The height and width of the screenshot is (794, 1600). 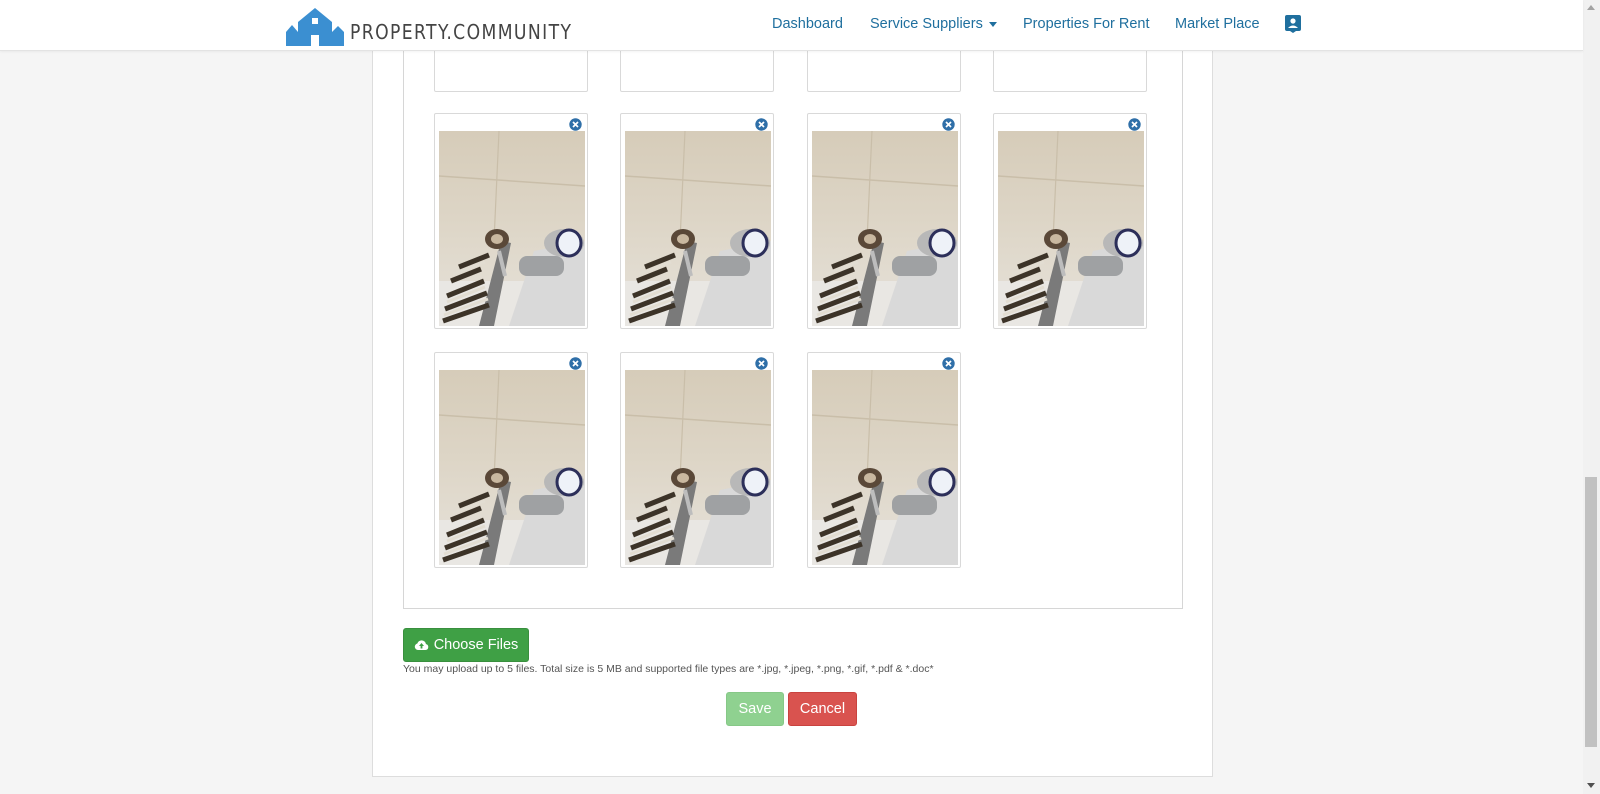 I want to click on brand-logo: PROPERTY.COMMUNITY, so click(x=447, y=25).